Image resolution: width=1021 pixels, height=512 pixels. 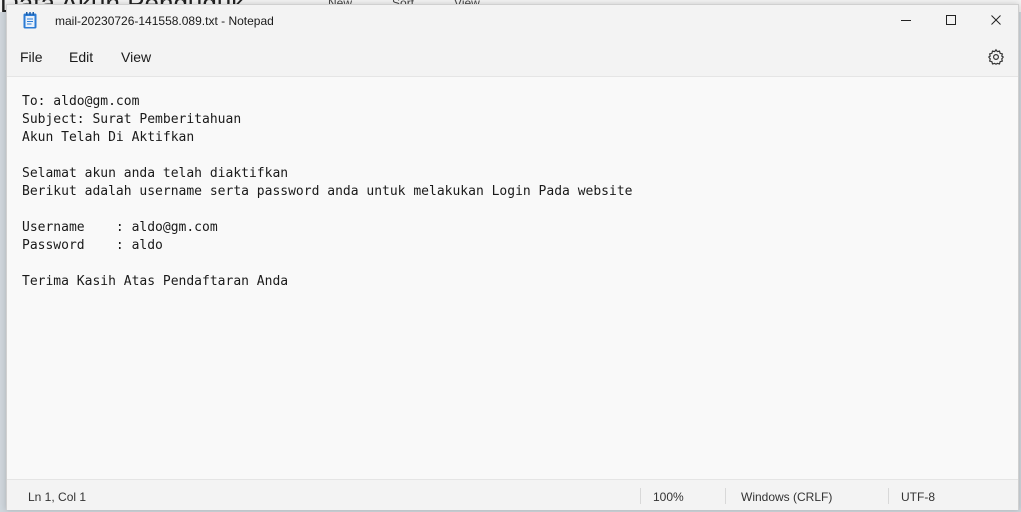 I want to click on notepad-app-icon, so click(x=30, y=20).